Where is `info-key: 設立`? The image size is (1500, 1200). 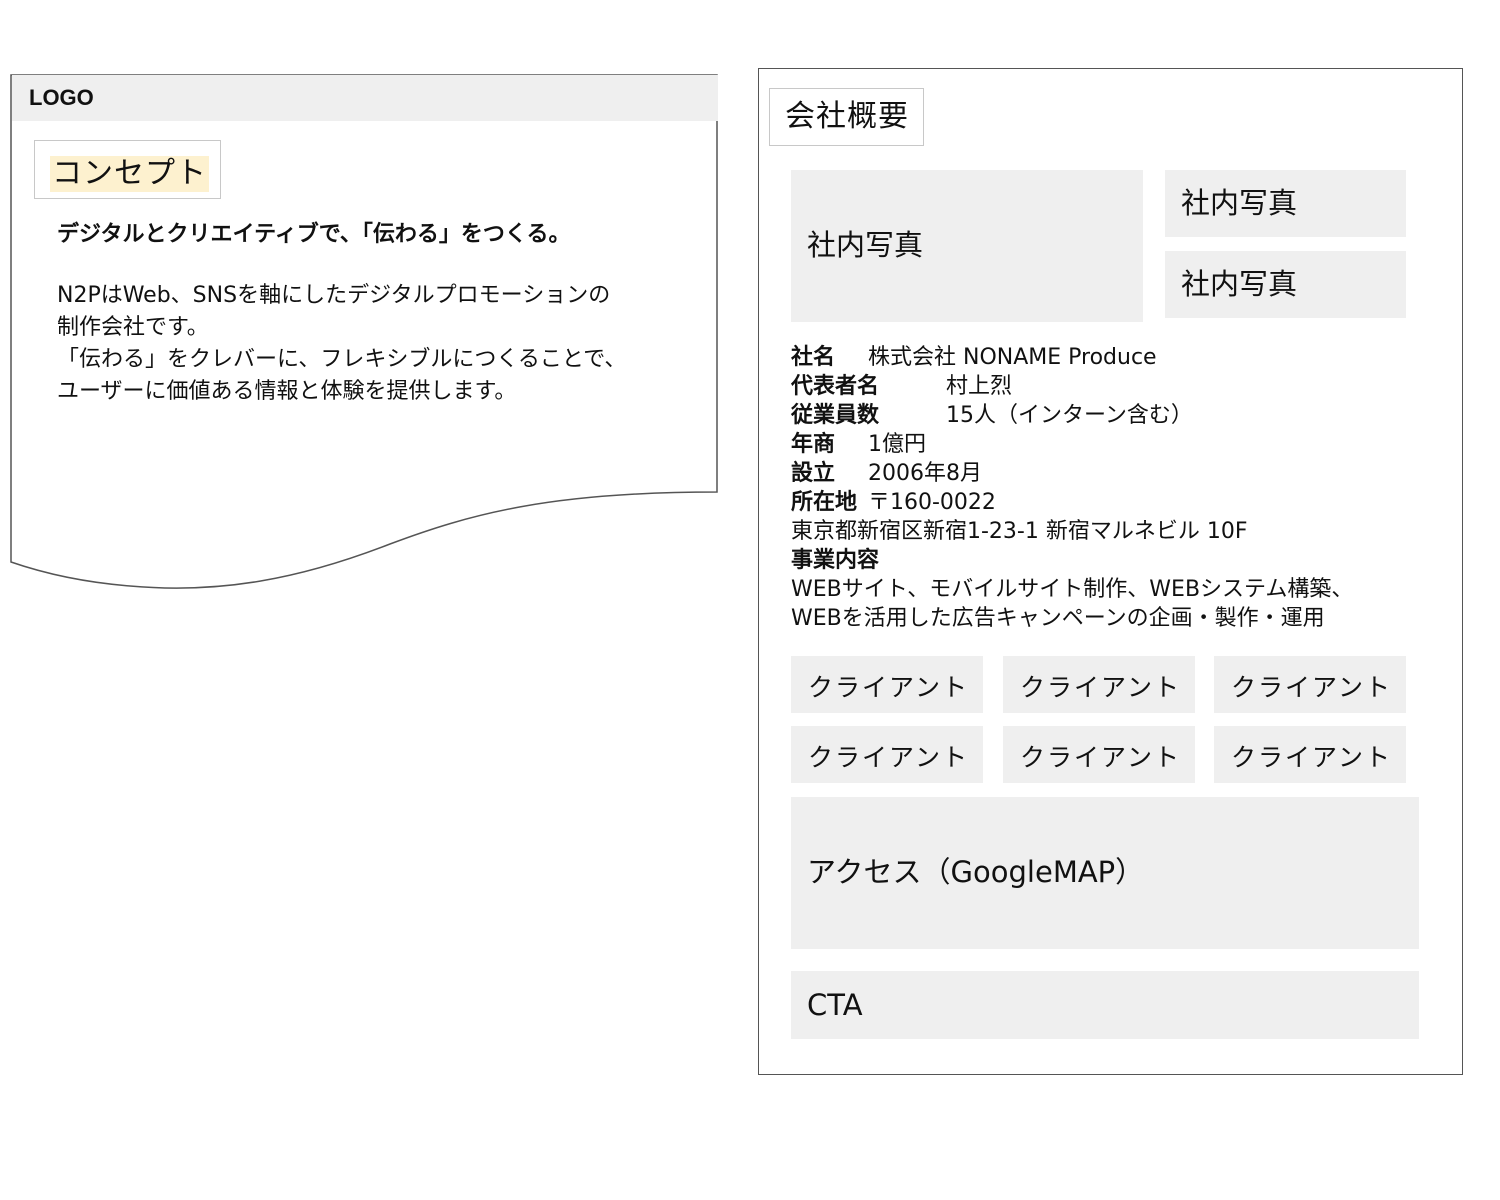 info-key: 設立 is located at coordinates (813, 473).